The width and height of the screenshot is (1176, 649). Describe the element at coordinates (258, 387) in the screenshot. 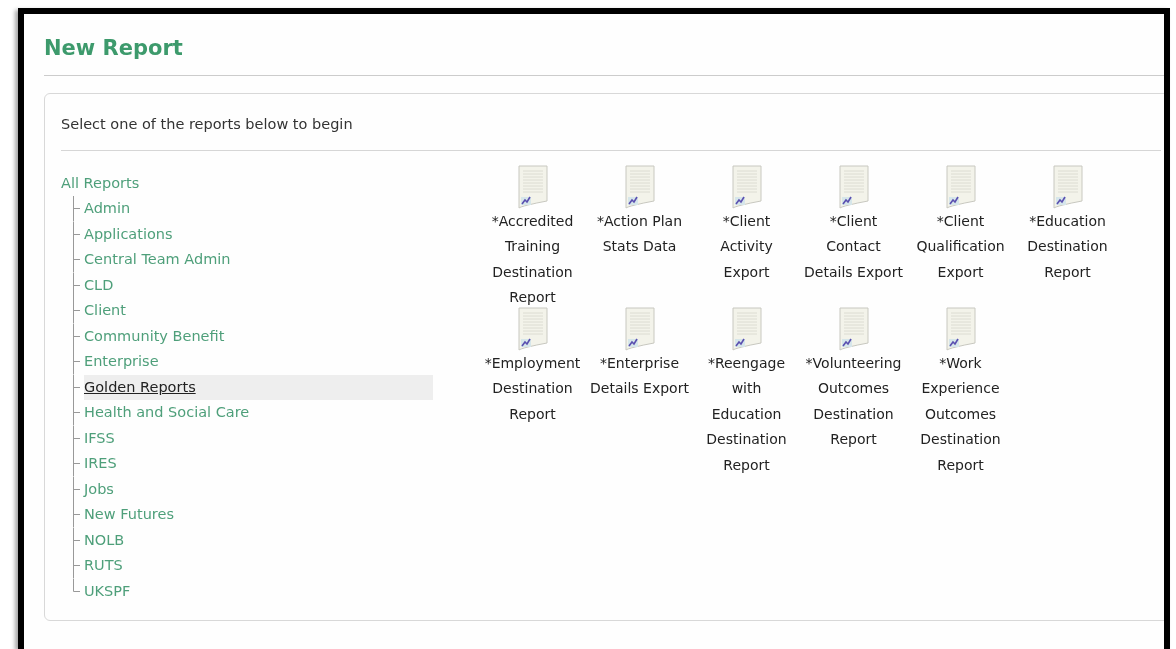

I see `tree-item: Golden Reports` at that location.